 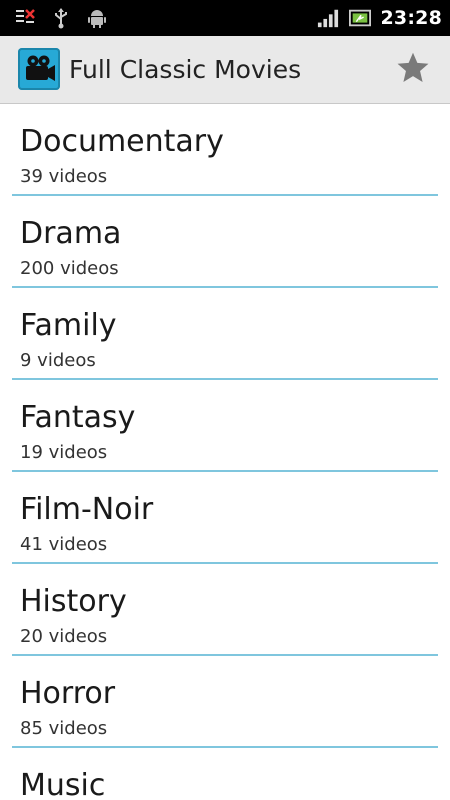 I want to click on battery-icon, so click(x=359, y=18).